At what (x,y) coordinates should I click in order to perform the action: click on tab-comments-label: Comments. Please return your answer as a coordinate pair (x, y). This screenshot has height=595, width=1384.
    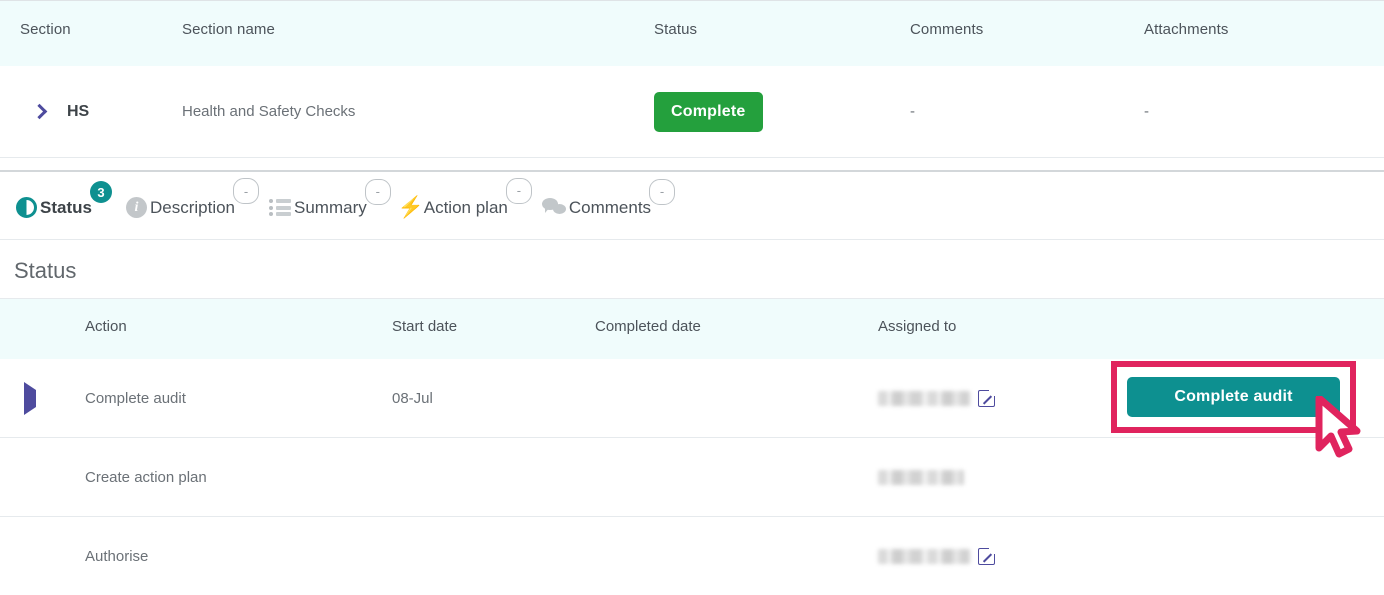
    Looking at the image, I should click on (610, 207).